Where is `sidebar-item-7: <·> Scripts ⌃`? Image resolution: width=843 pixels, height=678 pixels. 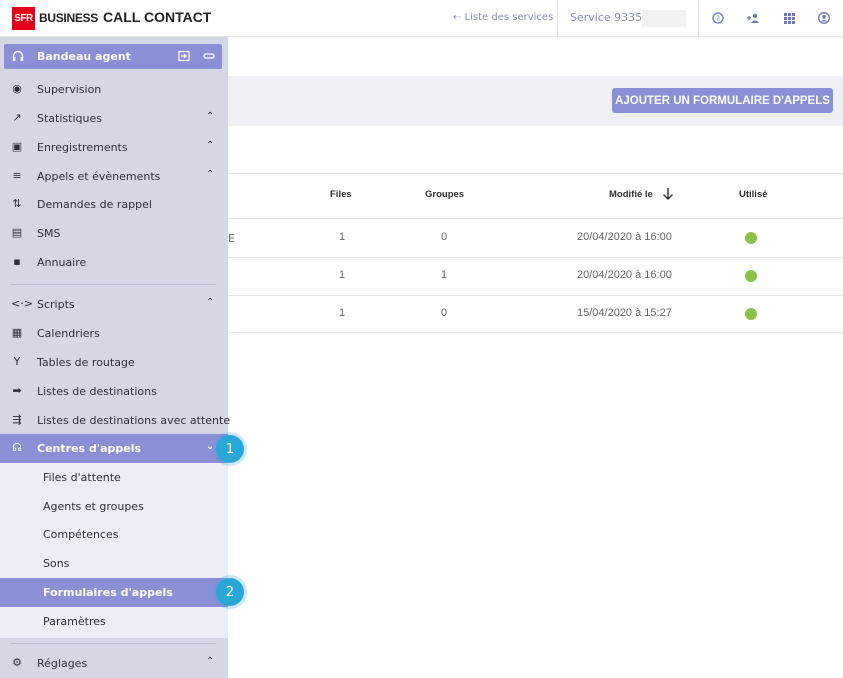 sidebar-item-7: <·> Scripts ⌃ is located at coordinates (114, 304).